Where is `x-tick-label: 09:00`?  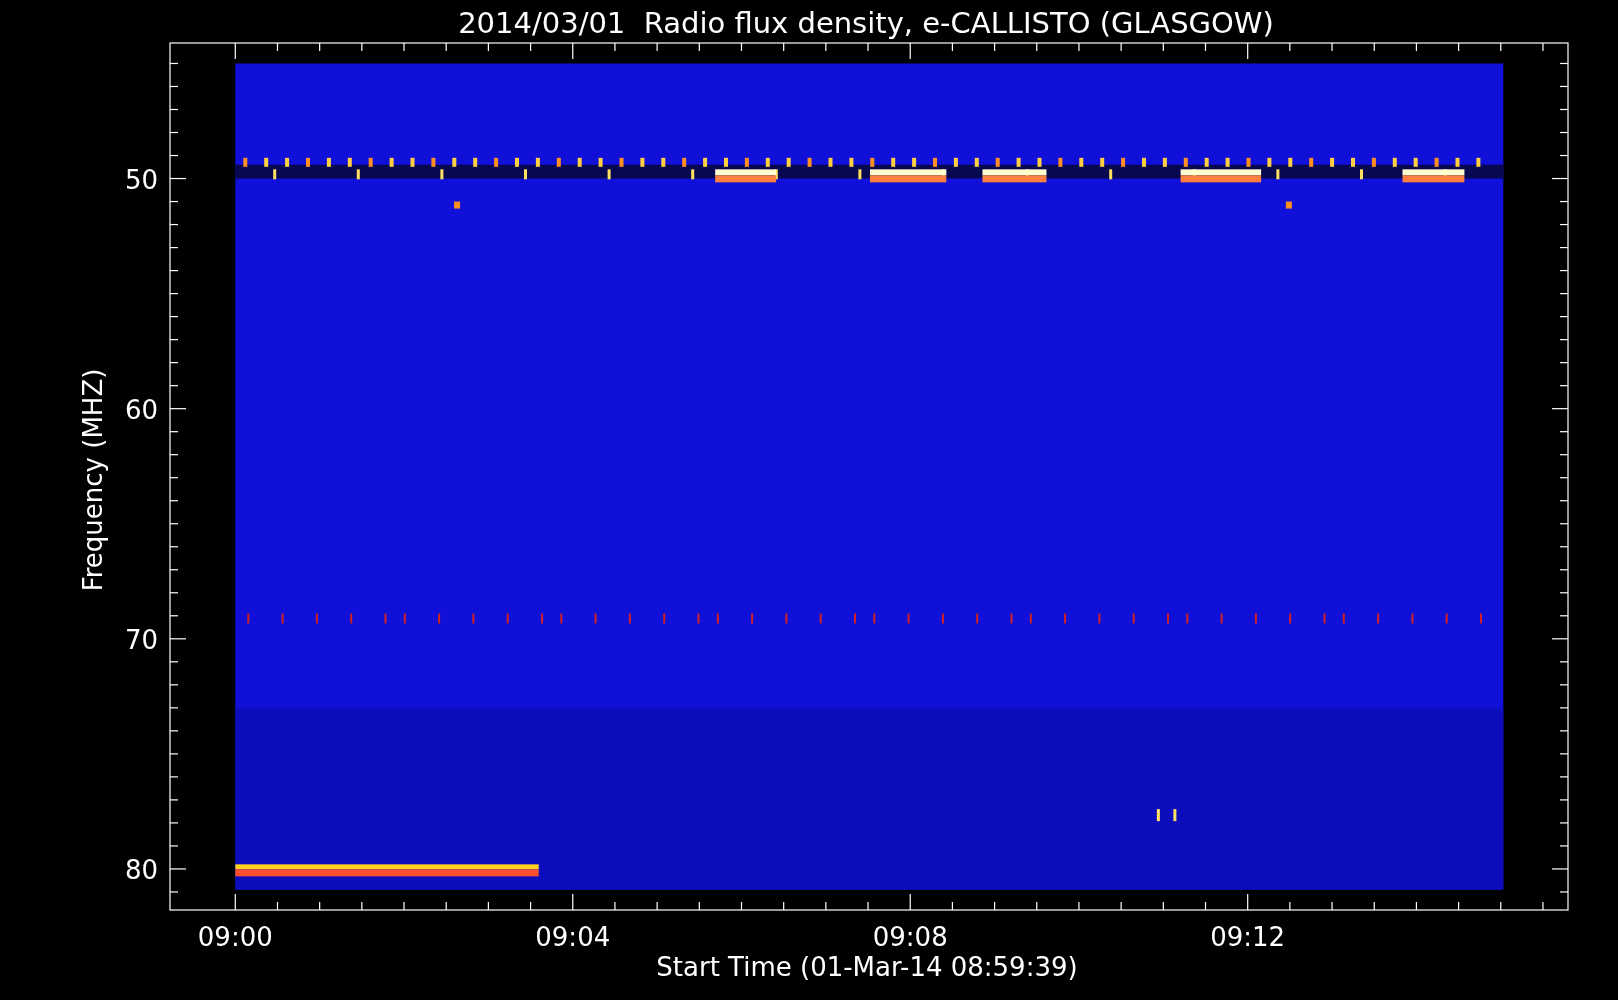
x-tick-label: 09:00 is located at coordinates (235, 937).